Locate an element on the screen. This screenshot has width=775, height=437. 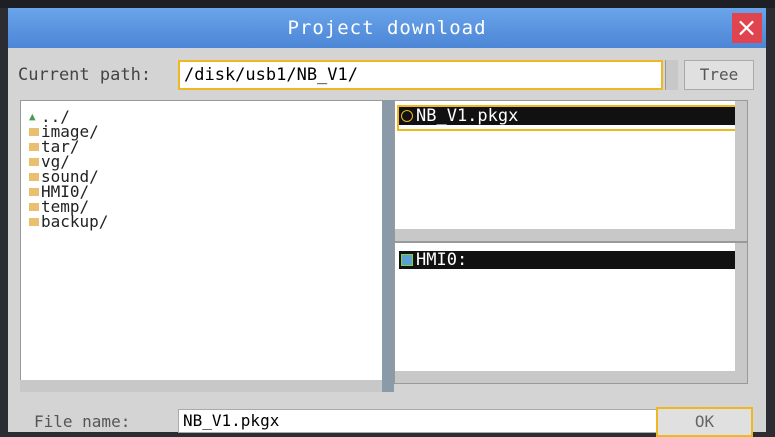
selected-target-row: HMI0: is located at coordinates (569, 260).